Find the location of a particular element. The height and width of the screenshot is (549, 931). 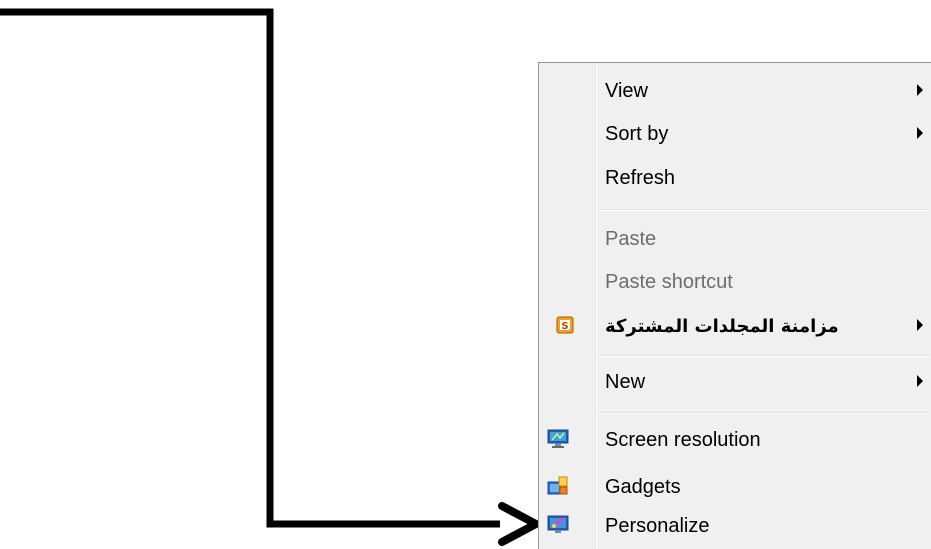

menu-item-label: Screen resolution is located at coordinates (683, 439).